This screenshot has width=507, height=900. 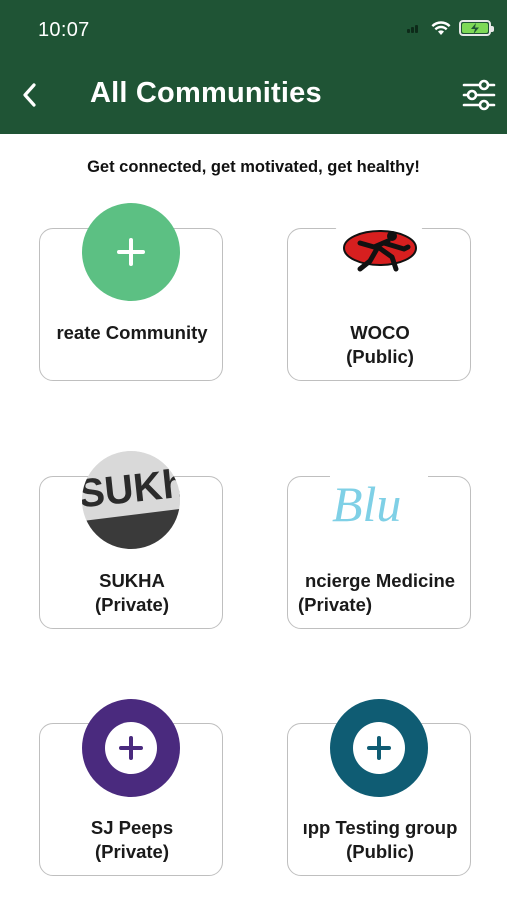 I want to click on card-label: ıpp Testing group (Public), so click(x=380, y=839).